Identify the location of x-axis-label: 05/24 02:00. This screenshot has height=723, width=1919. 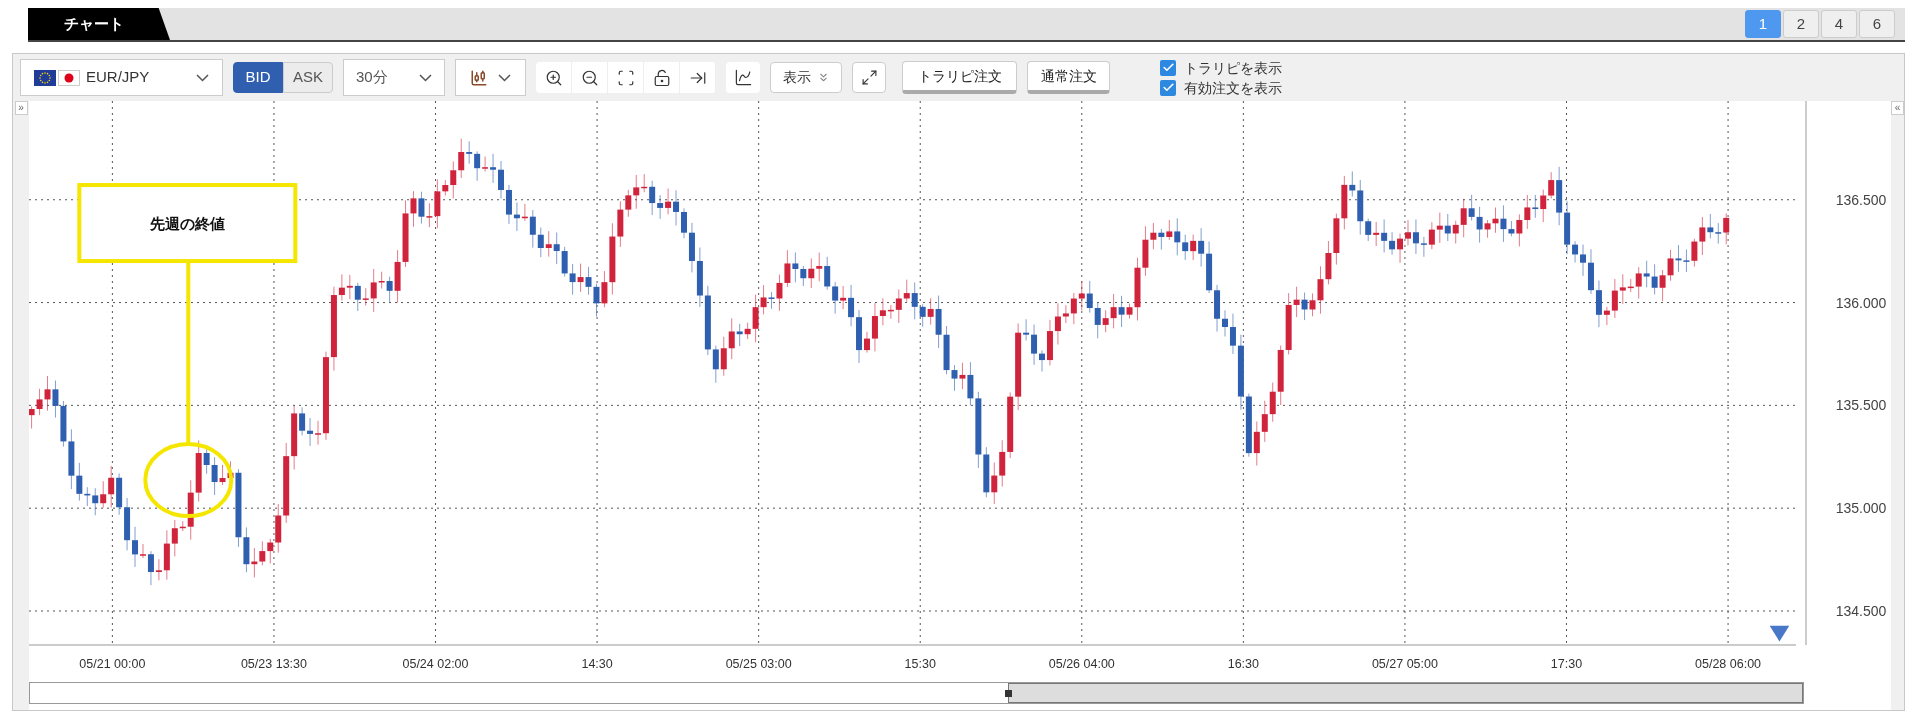
(435, 664).